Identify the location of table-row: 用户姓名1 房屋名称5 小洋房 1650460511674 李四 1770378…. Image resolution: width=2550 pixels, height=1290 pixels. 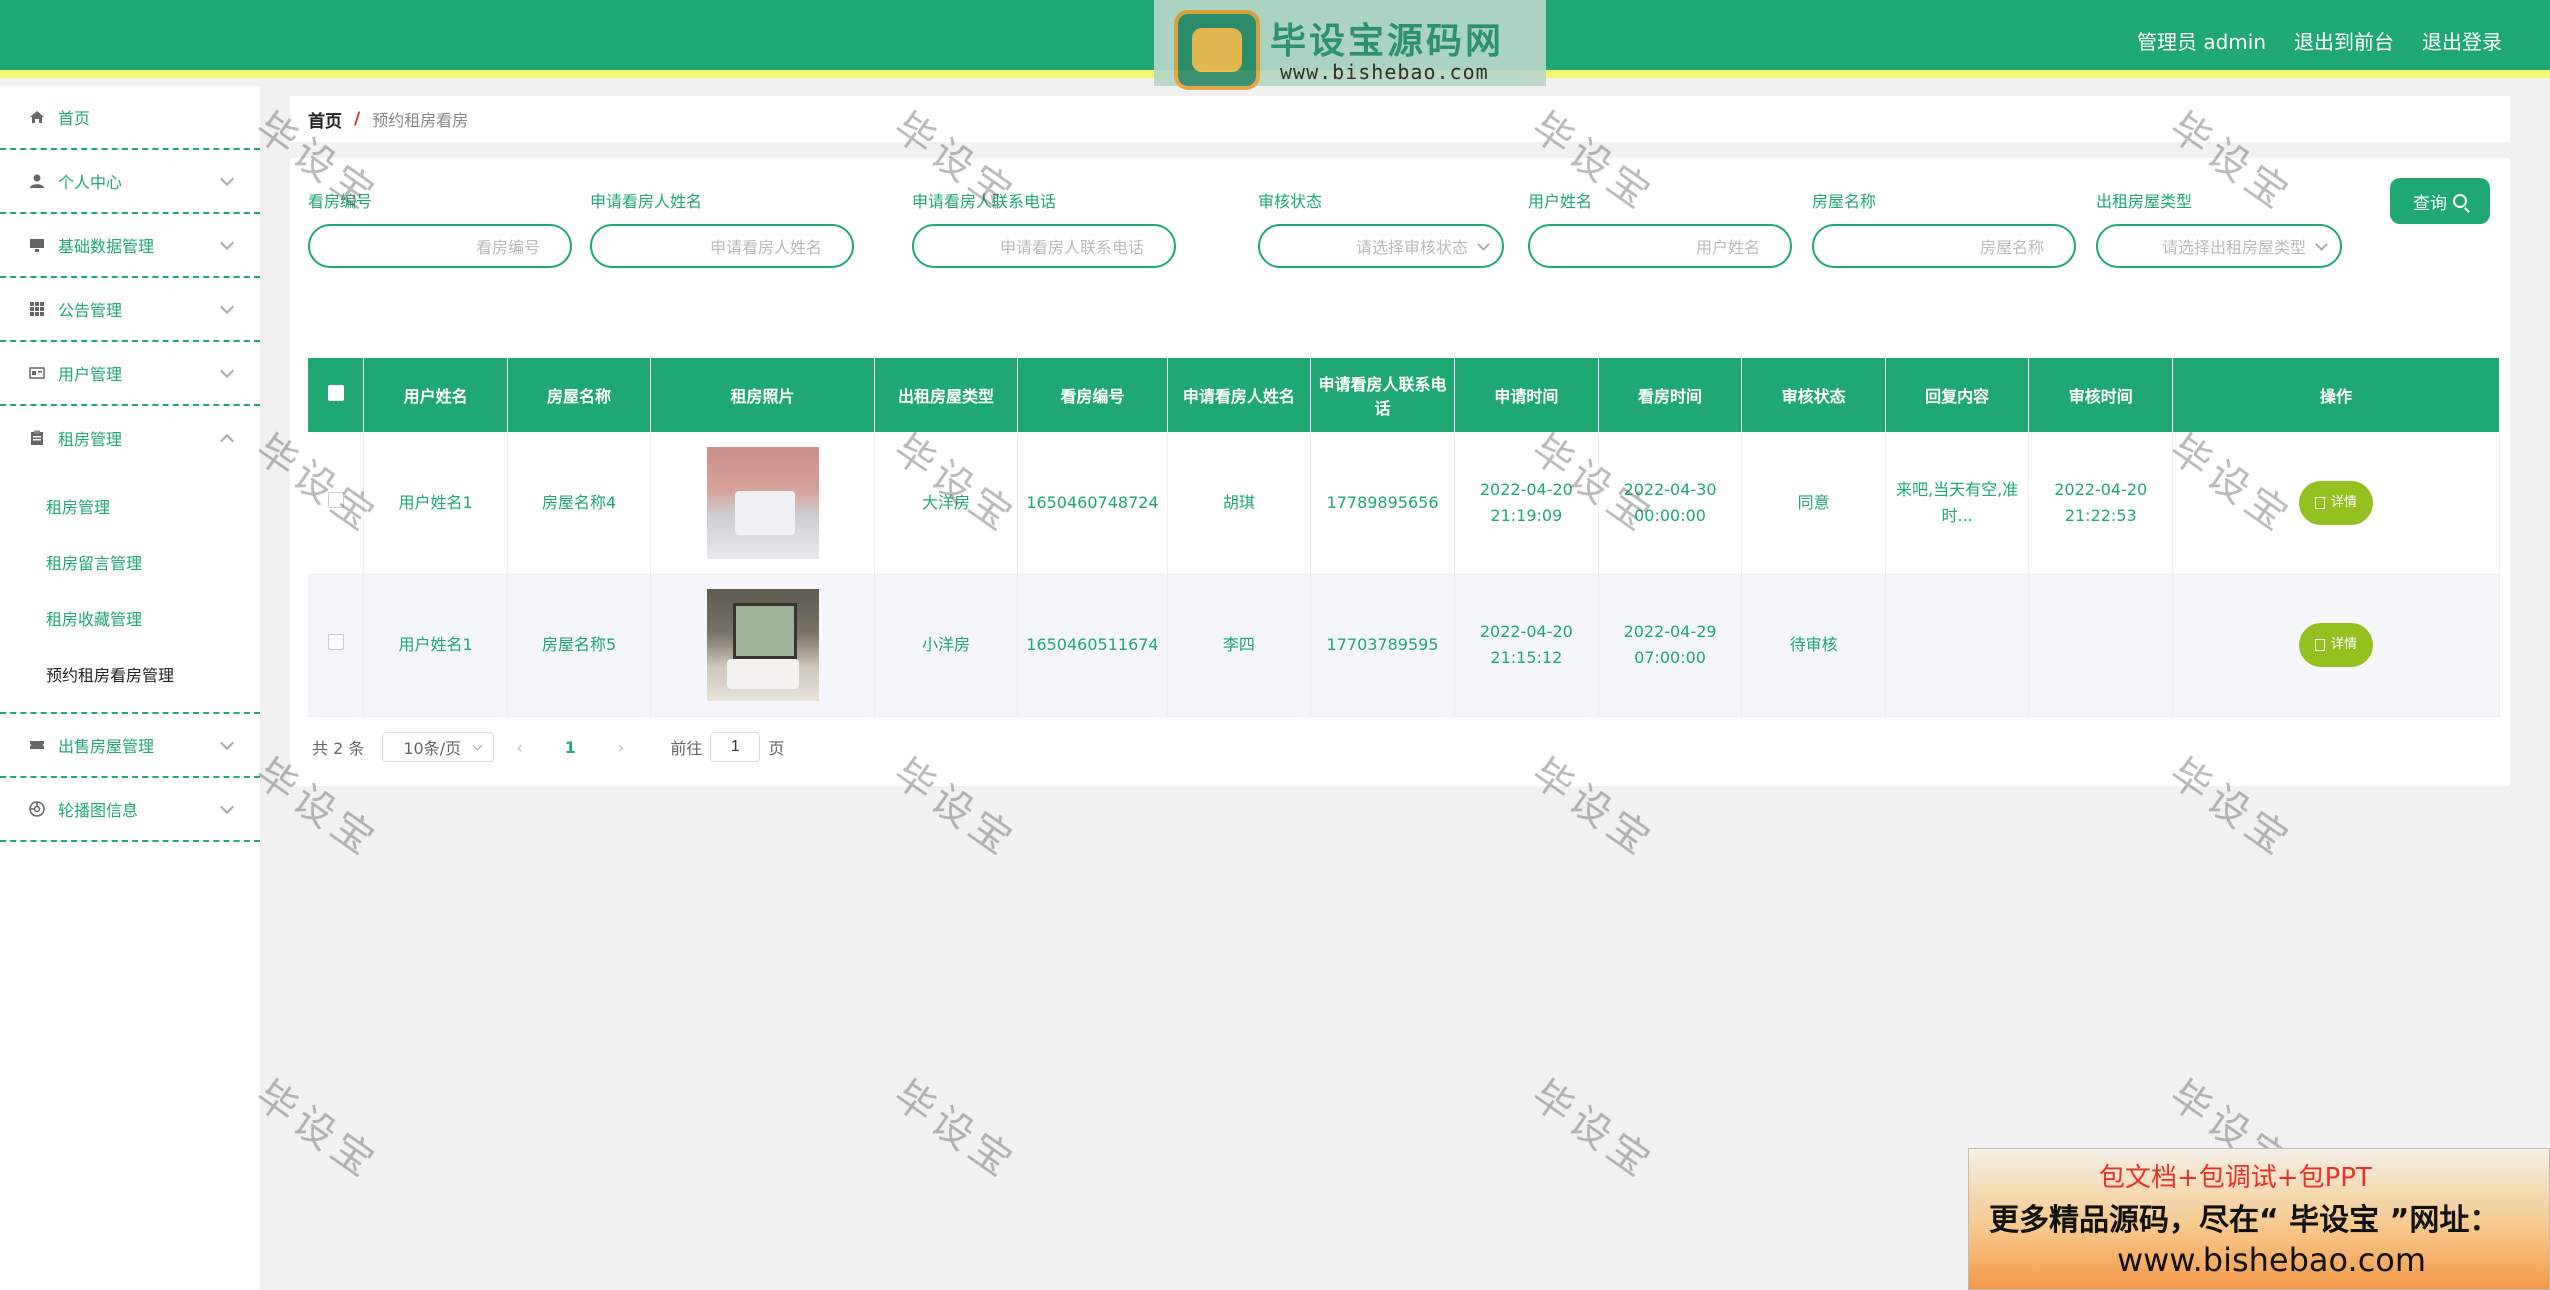
(1404, 645).